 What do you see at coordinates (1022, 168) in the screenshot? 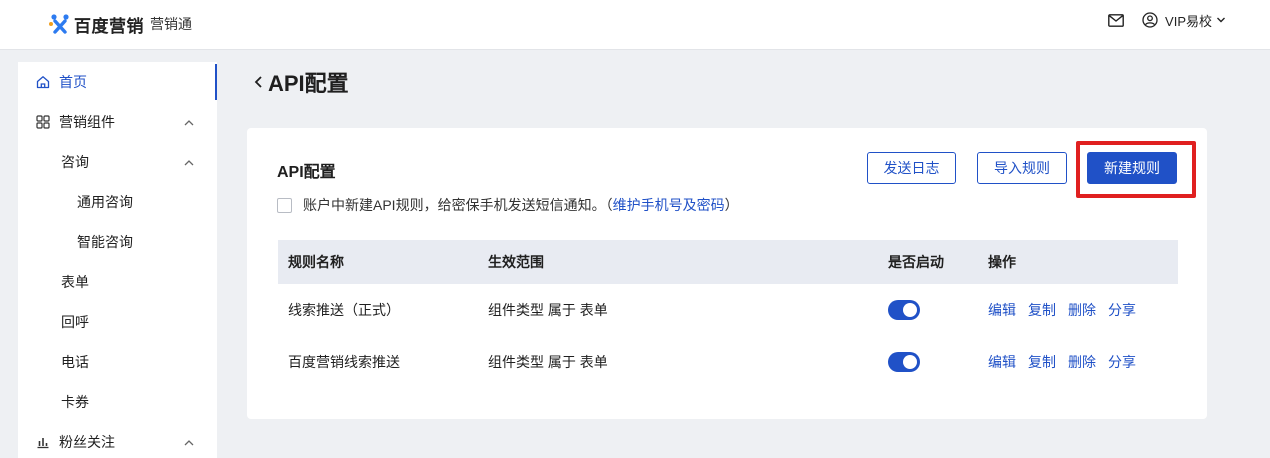
I see `import-rules-button: 导入规则` at bounding box center [1022, 168].